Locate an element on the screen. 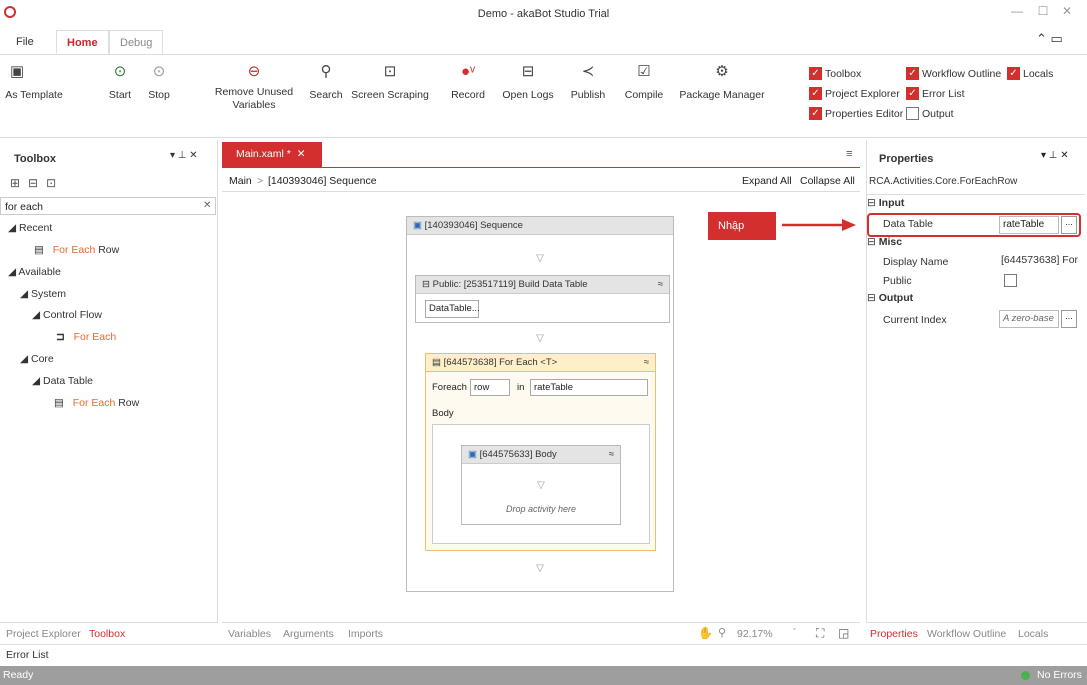 Image resolution: width=1087 pixels, height=685 pixels. title-bar: Demo - akaBot Studio Trial — ☐ ✕ is located at coordinates (543, 14).